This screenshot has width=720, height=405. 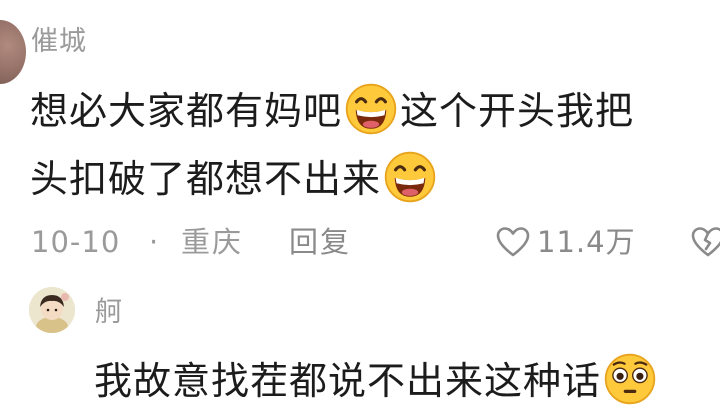 I want to click on reply-text-segment: 我故意找茬都说不出来这种话, so click(x=348, y=381).